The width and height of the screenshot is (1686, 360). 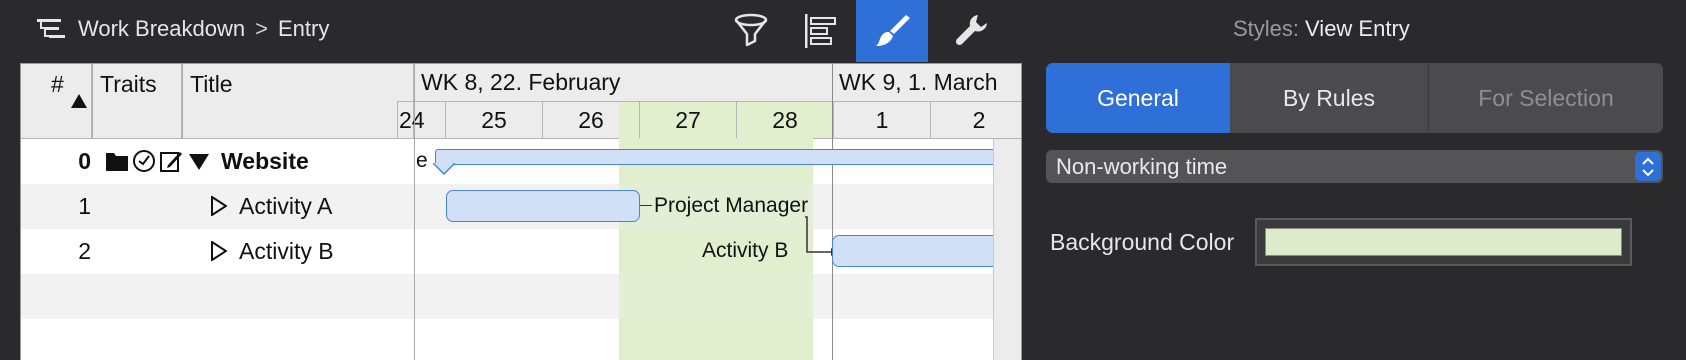 What do you see at coordinates (265, 161) in the screenshot?
I see `row-title-text: Website` at bounding box center [265, 161].